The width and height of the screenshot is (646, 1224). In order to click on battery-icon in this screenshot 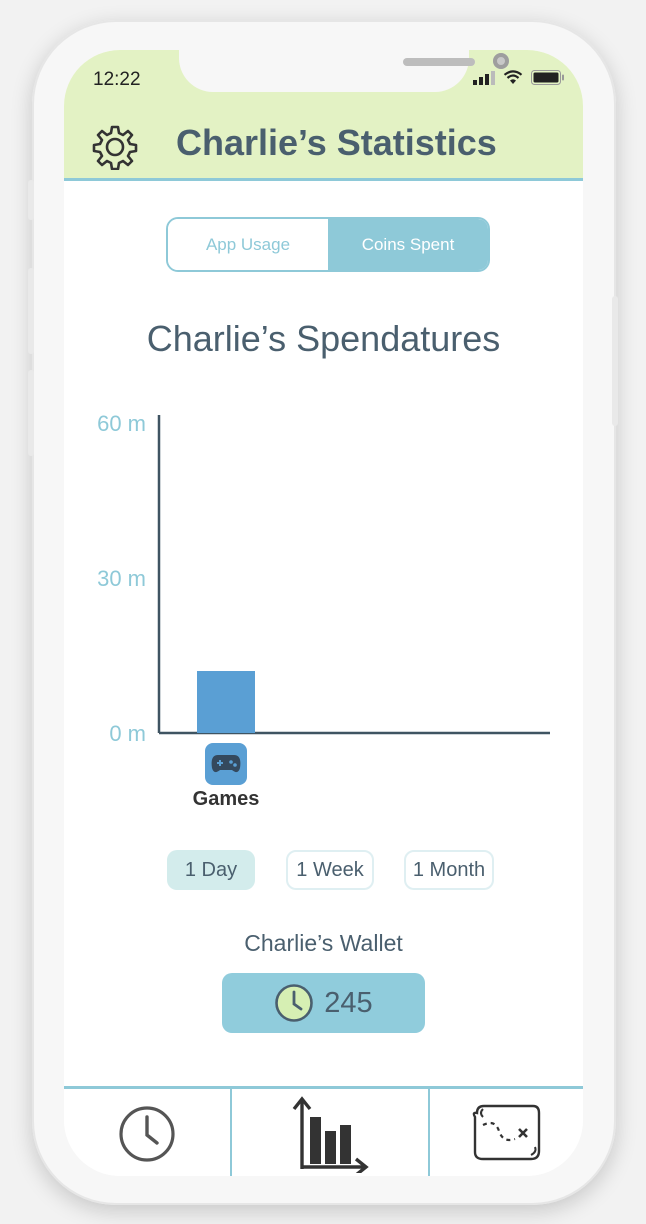, I will do `click(547, 77)`.